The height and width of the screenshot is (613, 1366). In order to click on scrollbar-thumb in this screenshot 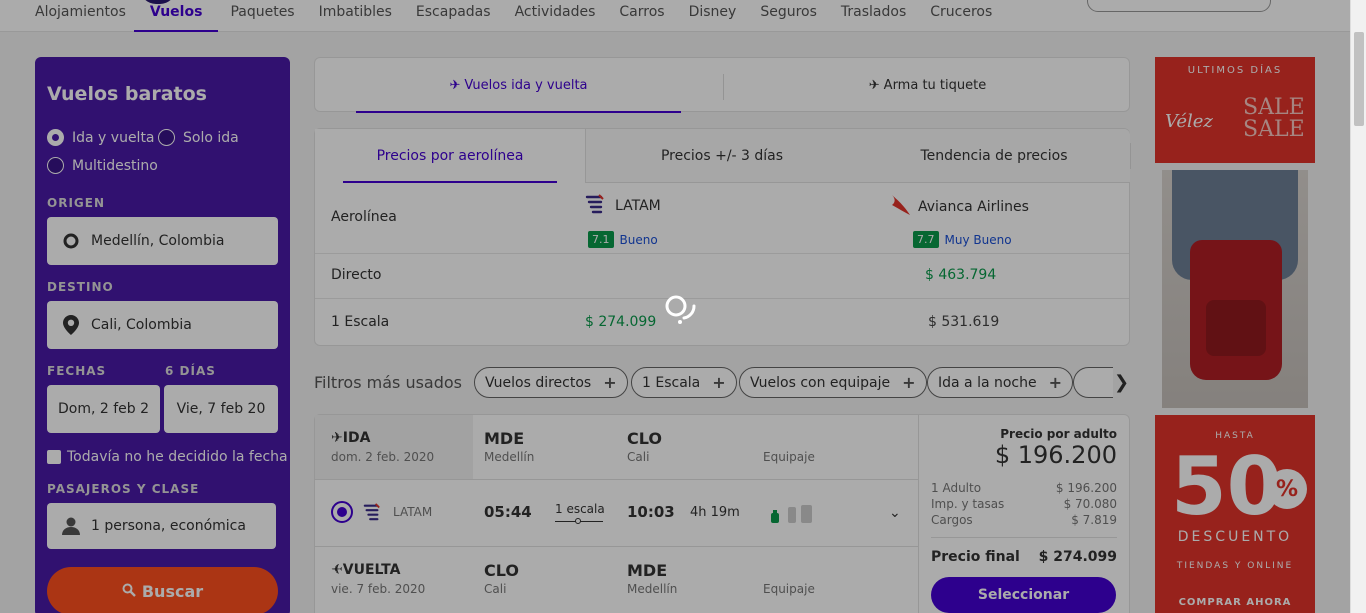, I will do `click(1359, 79)`.